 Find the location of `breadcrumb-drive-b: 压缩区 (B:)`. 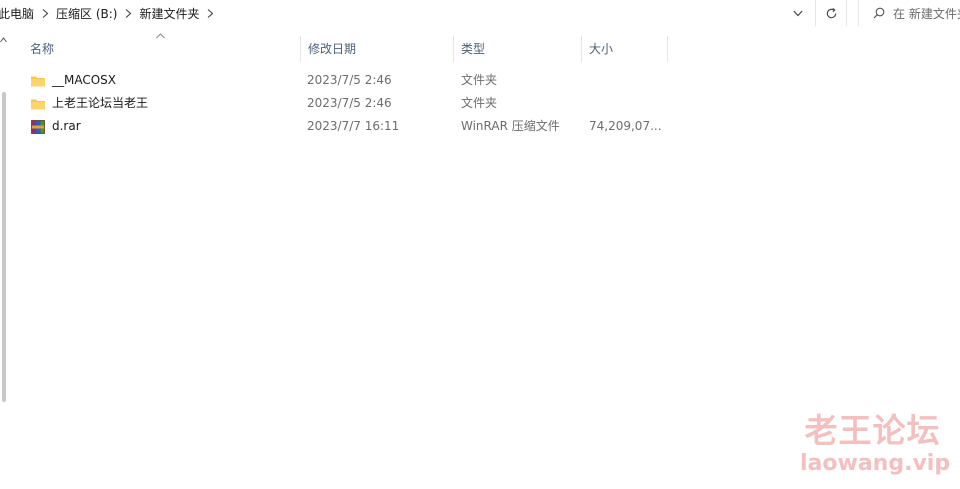

breadcrumb-drive-b: 压缩区 (B:) is located at coordinates (86, 13).